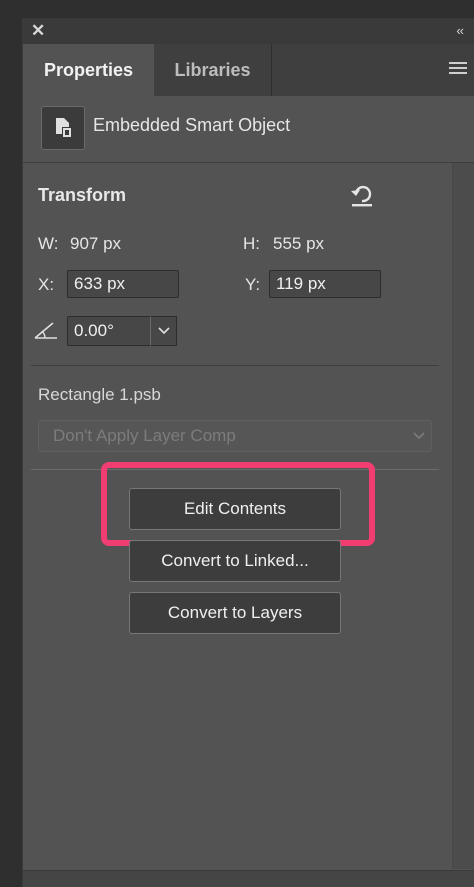  I want to click on height-label: H:, so click(251, 243).